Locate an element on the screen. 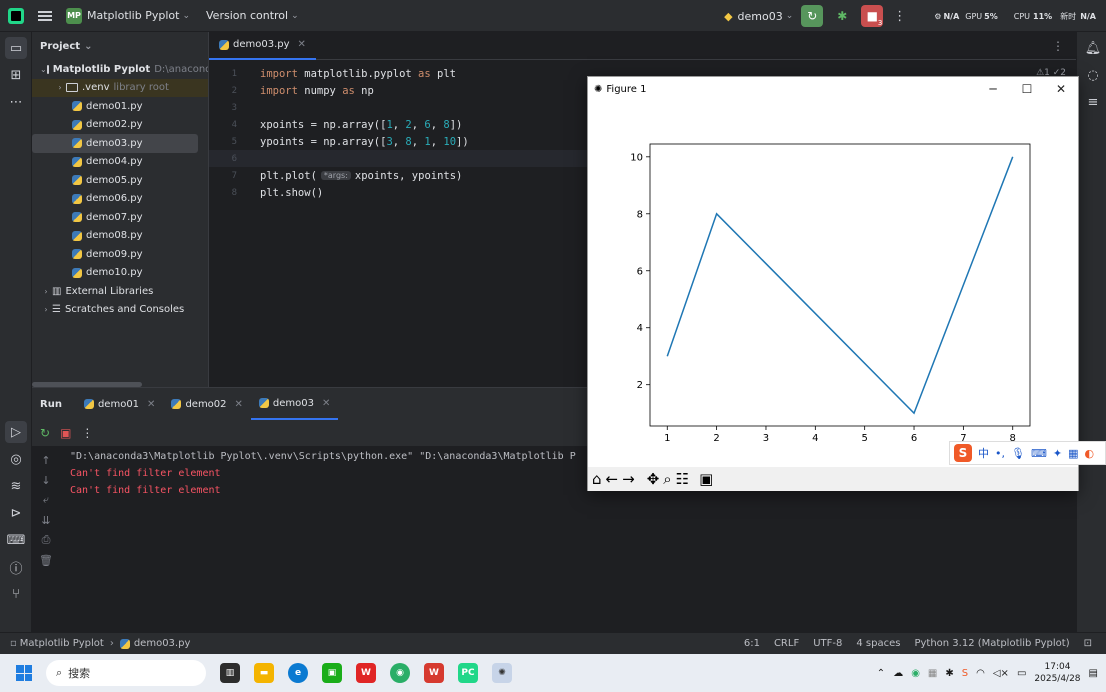  editor-tab-demo03: demo03.py ✕ is located at coordinates (262, 46).